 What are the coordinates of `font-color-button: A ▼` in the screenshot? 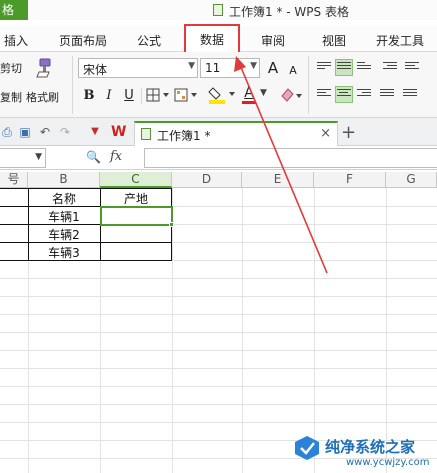 It's located at (255, 95).